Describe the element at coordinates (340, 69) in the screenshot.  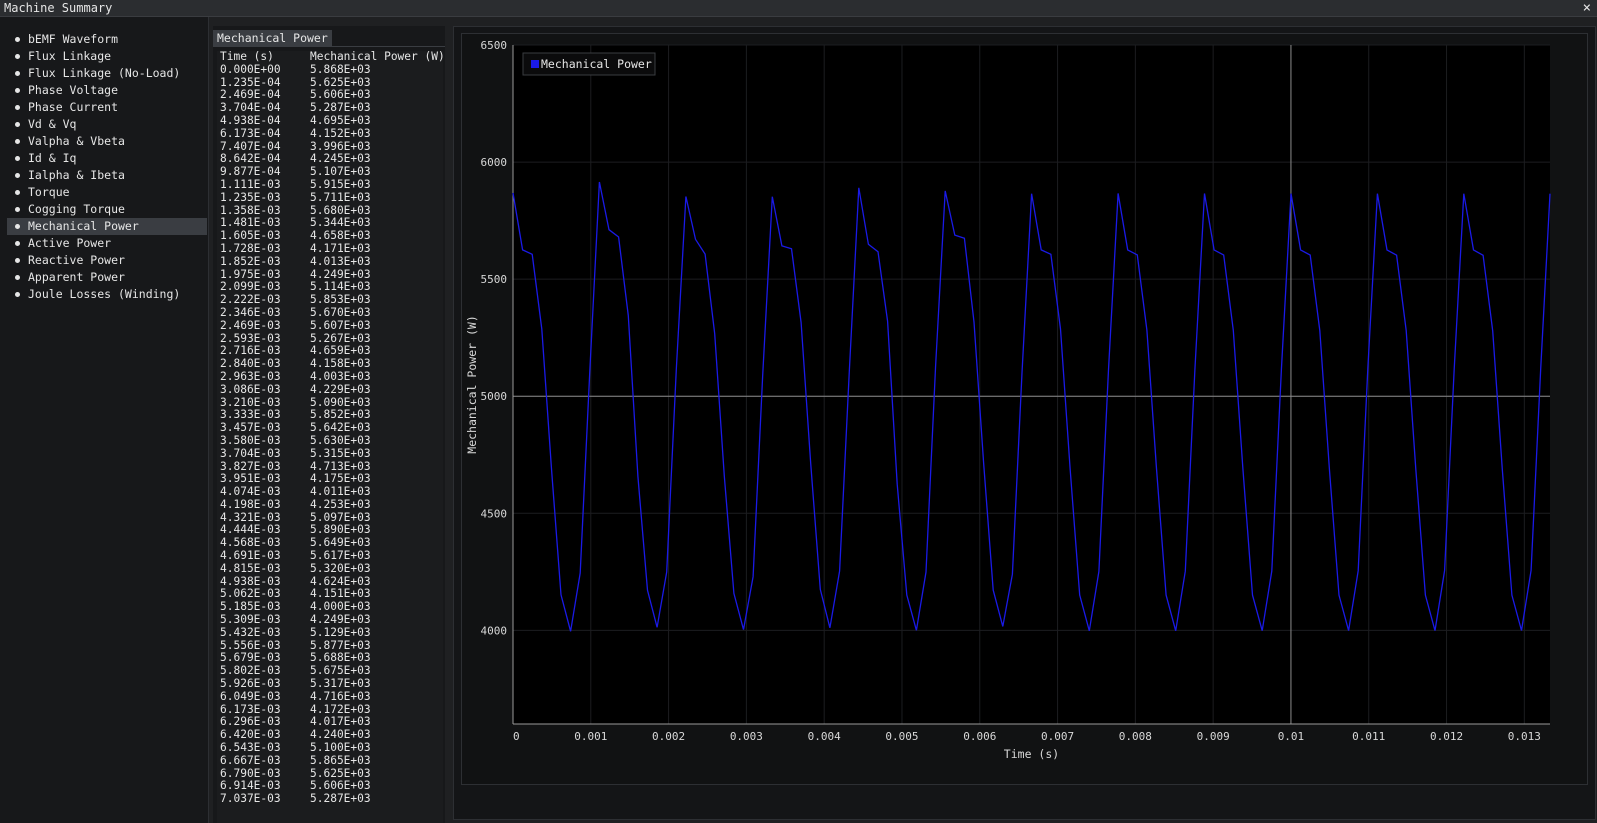
I see `cell-power: 5.868E+03` at that location.